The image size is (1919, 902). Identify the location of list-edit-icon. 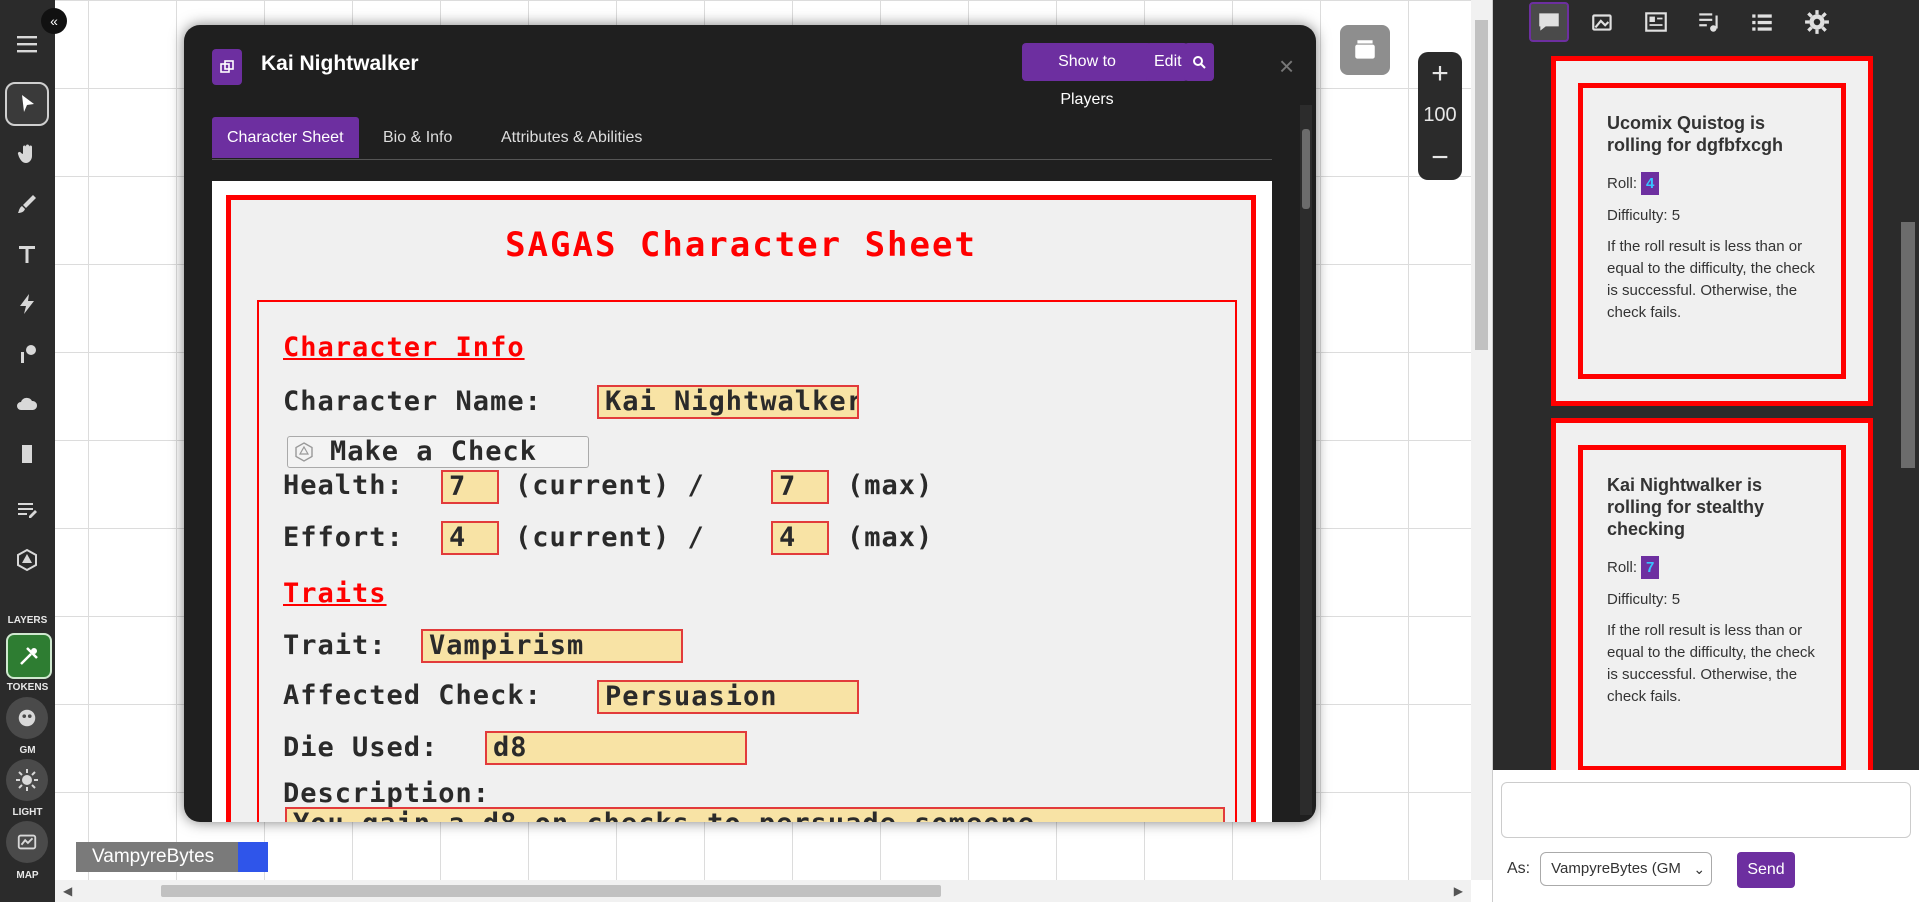
(27, 510).